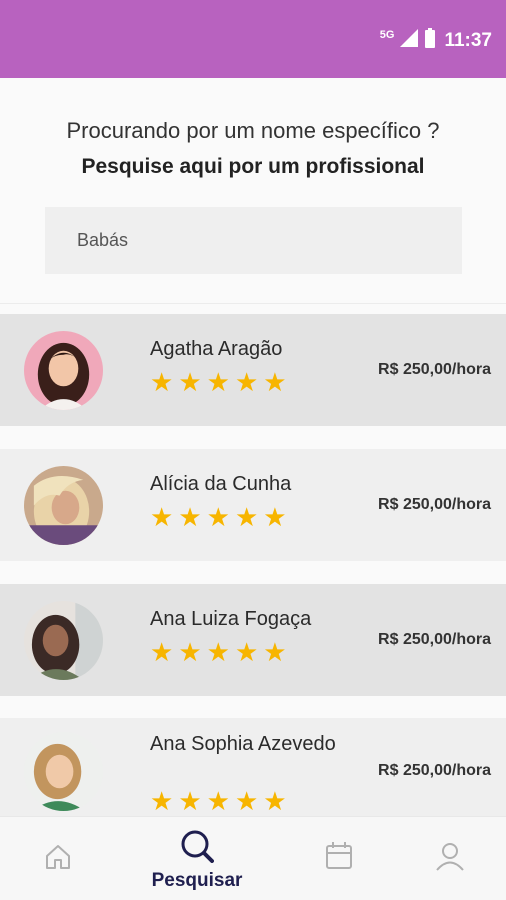 This screenshot has width=506, height=900. What do you see at coordinates (387, 34) in the screenshot?
I see `network-label: 5G` at bounding box center [387, 34].